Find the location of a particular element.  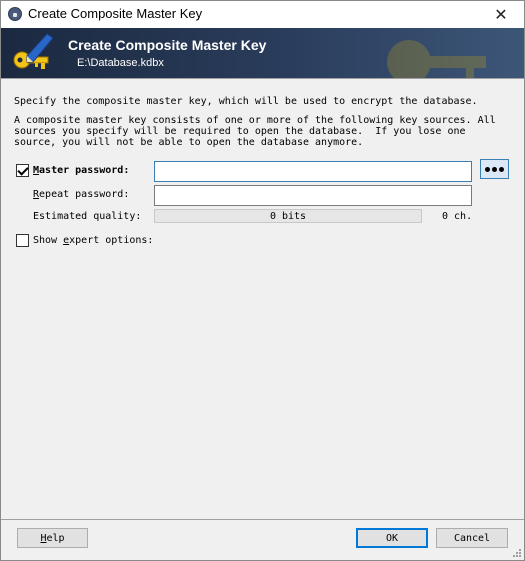

expert-options-label: Show expert options: is located at coordinates (93, 240).